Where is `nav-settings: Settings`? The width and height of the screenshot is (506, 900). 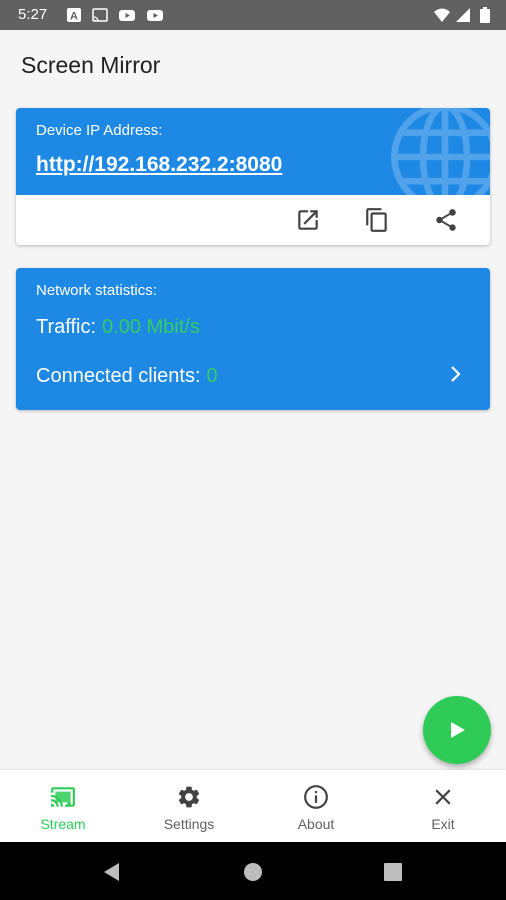
nav-settings: Settings is located at coordinates (189, 806).